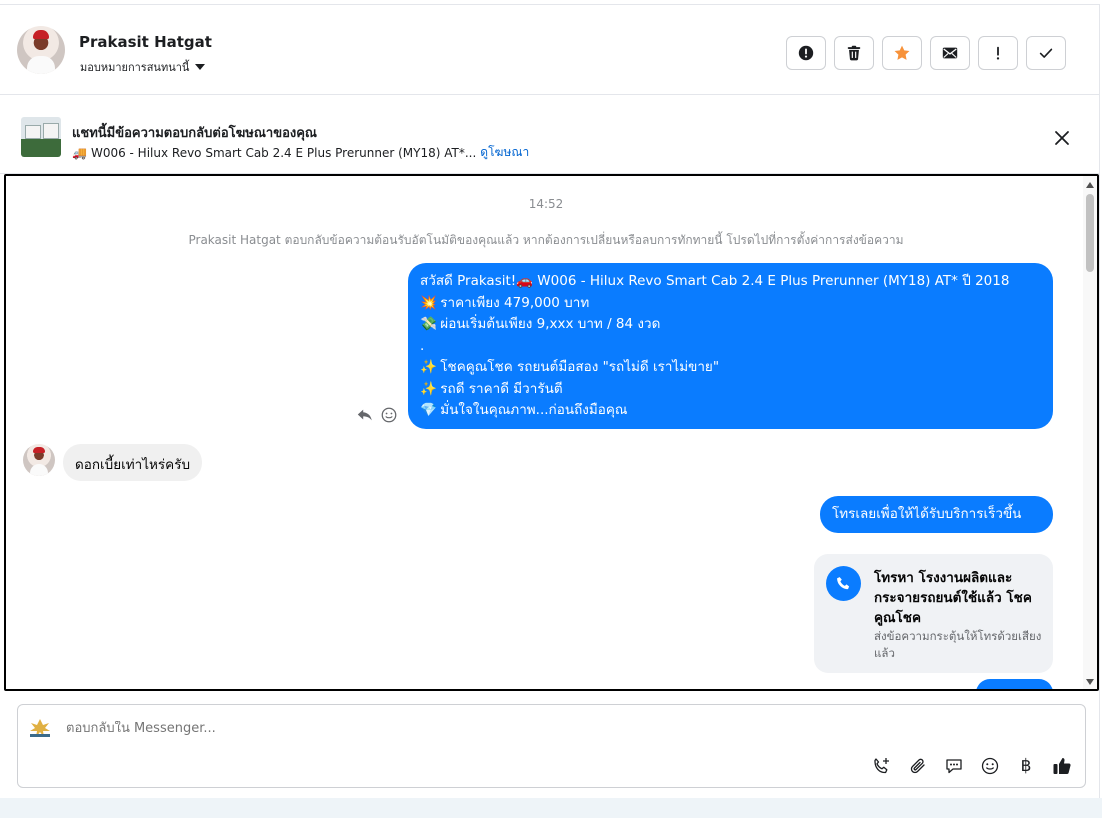 The height and width of the screenshot is (818, 1102). I want to click on exclamation-icon, so click(998, 53).